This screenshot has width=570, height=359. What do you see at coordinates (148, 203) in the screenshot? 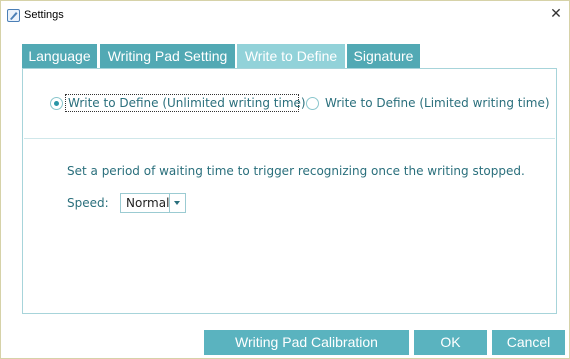
I see `speed-value: Normal` at bounding box center [148, 203].